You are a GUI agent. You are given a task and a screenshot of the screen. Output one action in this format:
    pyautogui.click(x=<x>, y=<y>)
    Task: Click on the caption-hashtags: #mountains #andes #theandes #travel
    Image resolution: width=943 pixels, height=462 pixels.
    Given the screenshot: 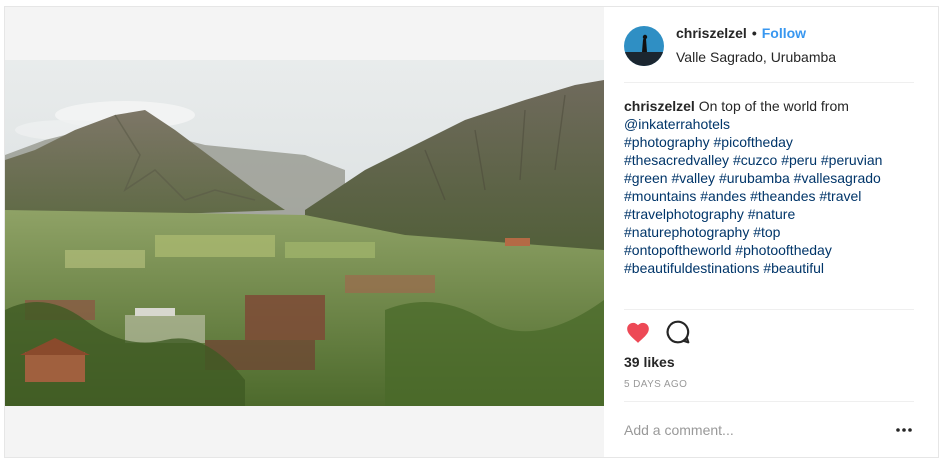 What is the action you would take?
    pyautogui.click(x=769, y=196)
    